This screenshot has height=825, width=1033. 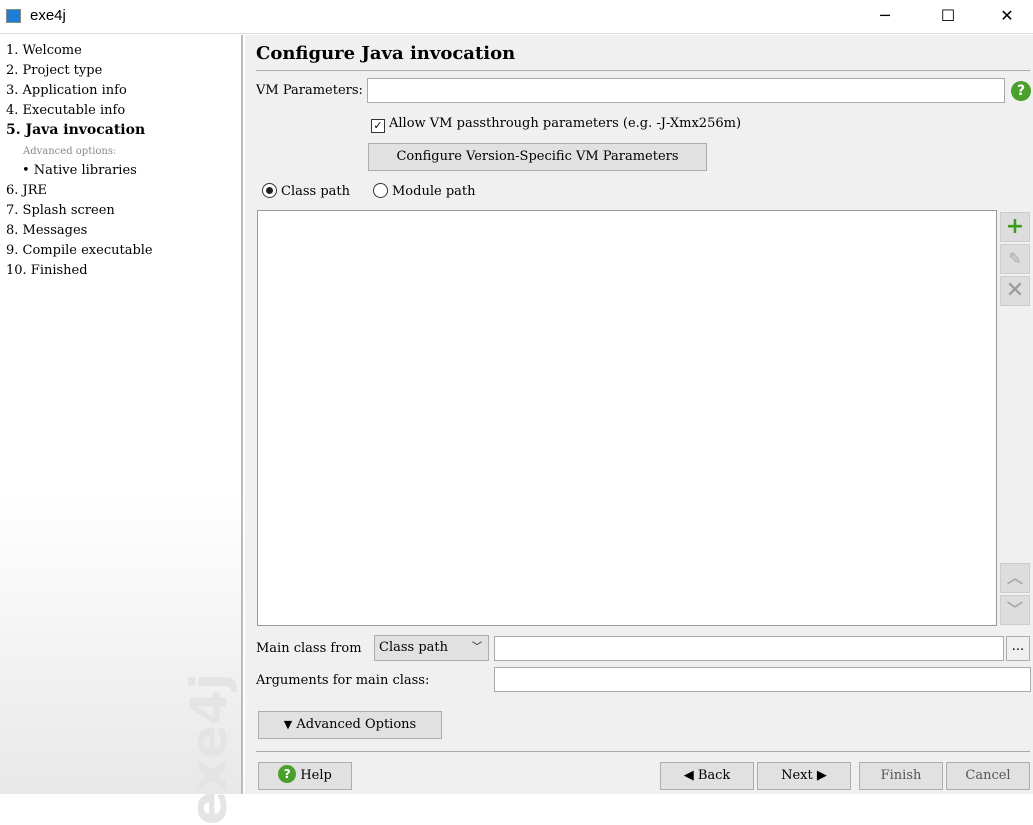 What do you see at coordinates (1015, 578) in the screenshot?
I see `move-up-icon: ︿` at bounding box center [1015, 578].